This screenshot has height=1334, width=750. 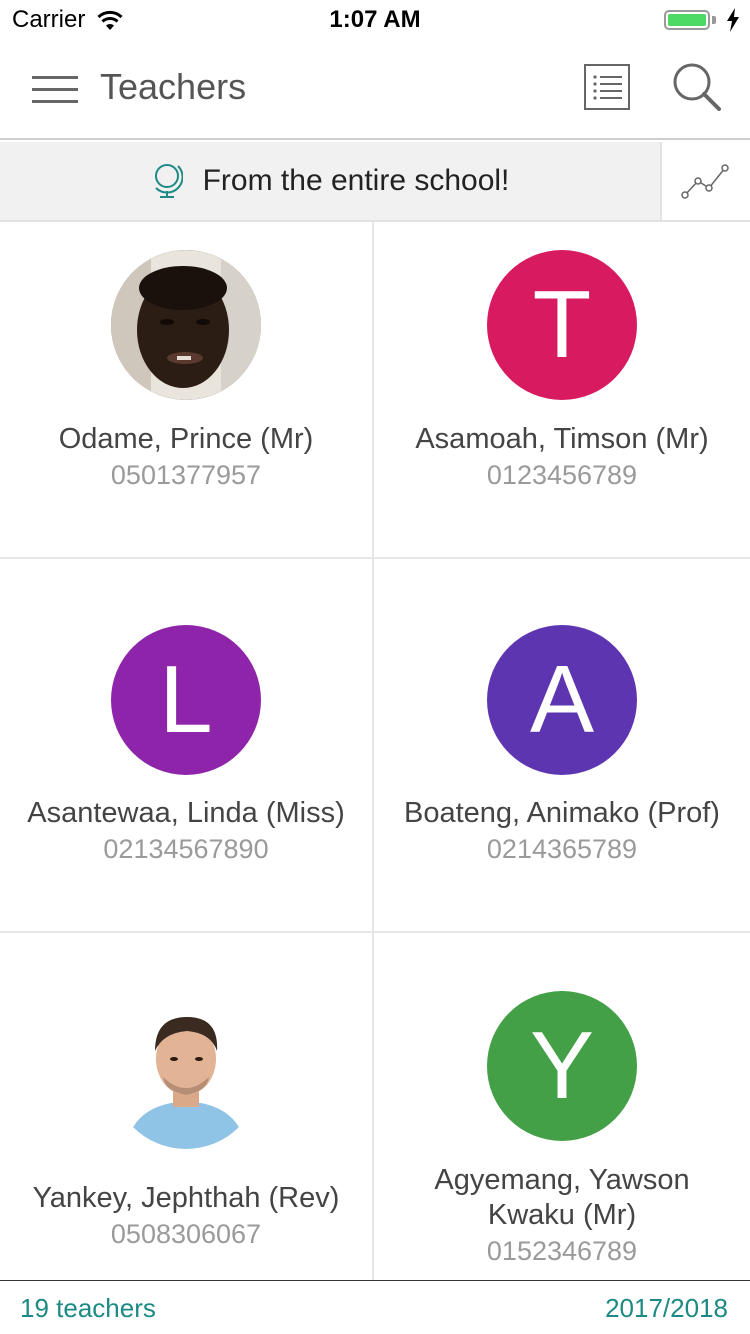 I want to click on statistics-button, so click(x=705, y=181).